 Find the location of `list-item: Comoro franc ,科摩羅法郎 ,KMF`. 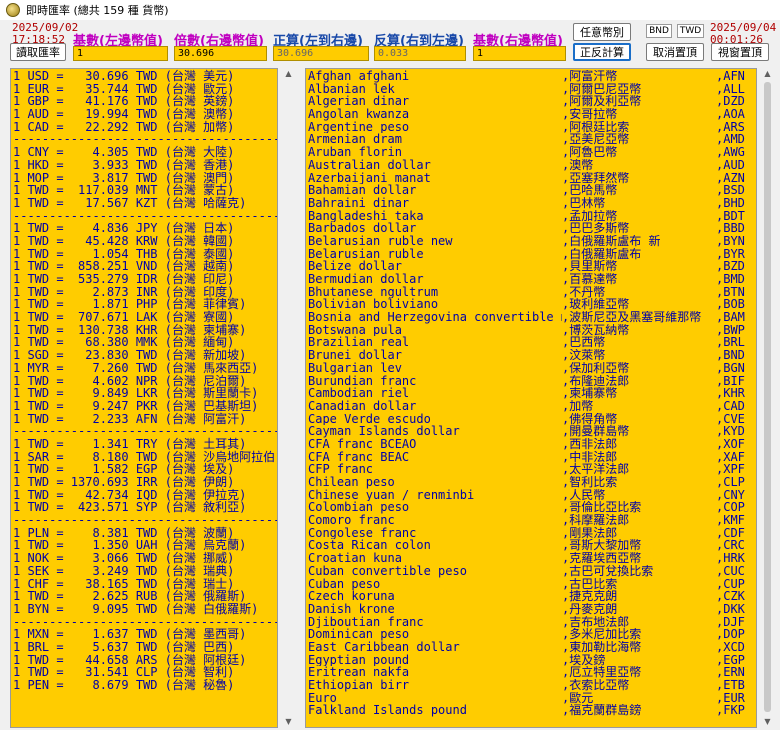

list-item: Comoro franc ,科摩羅法郎 ,KMF is located at coordinates (532, 520).